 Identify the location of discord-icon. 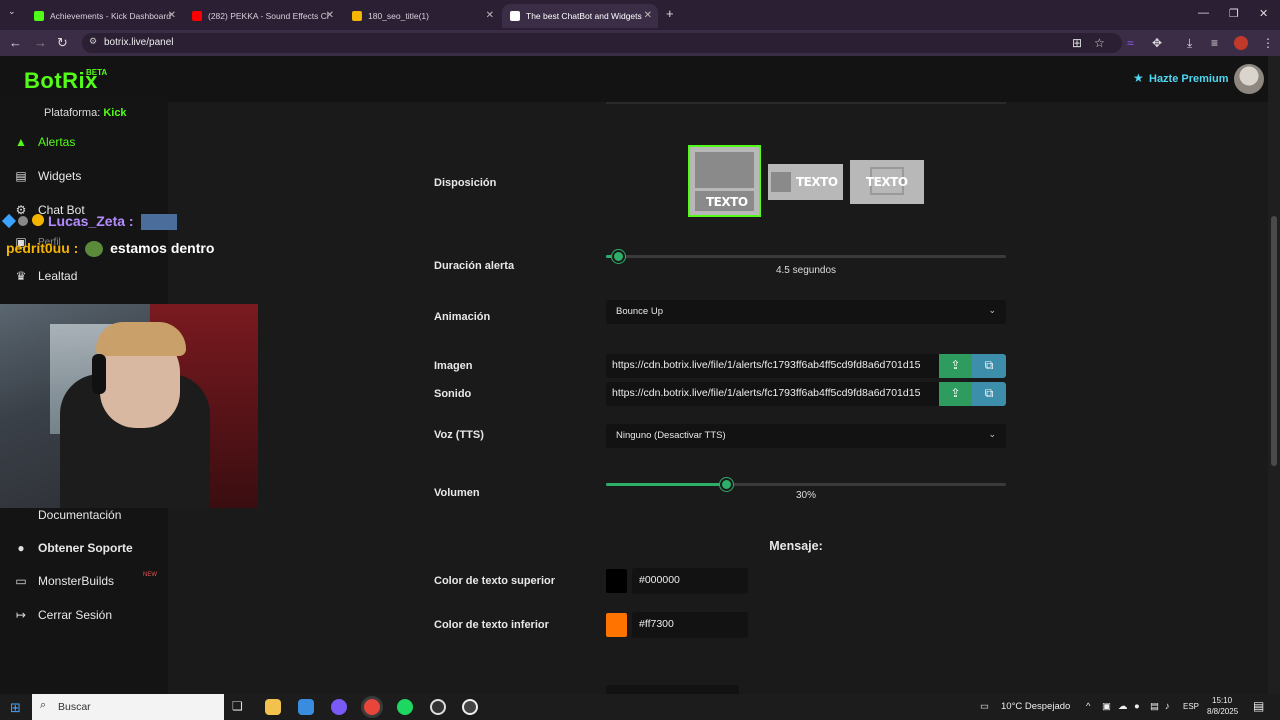
(339, 707).